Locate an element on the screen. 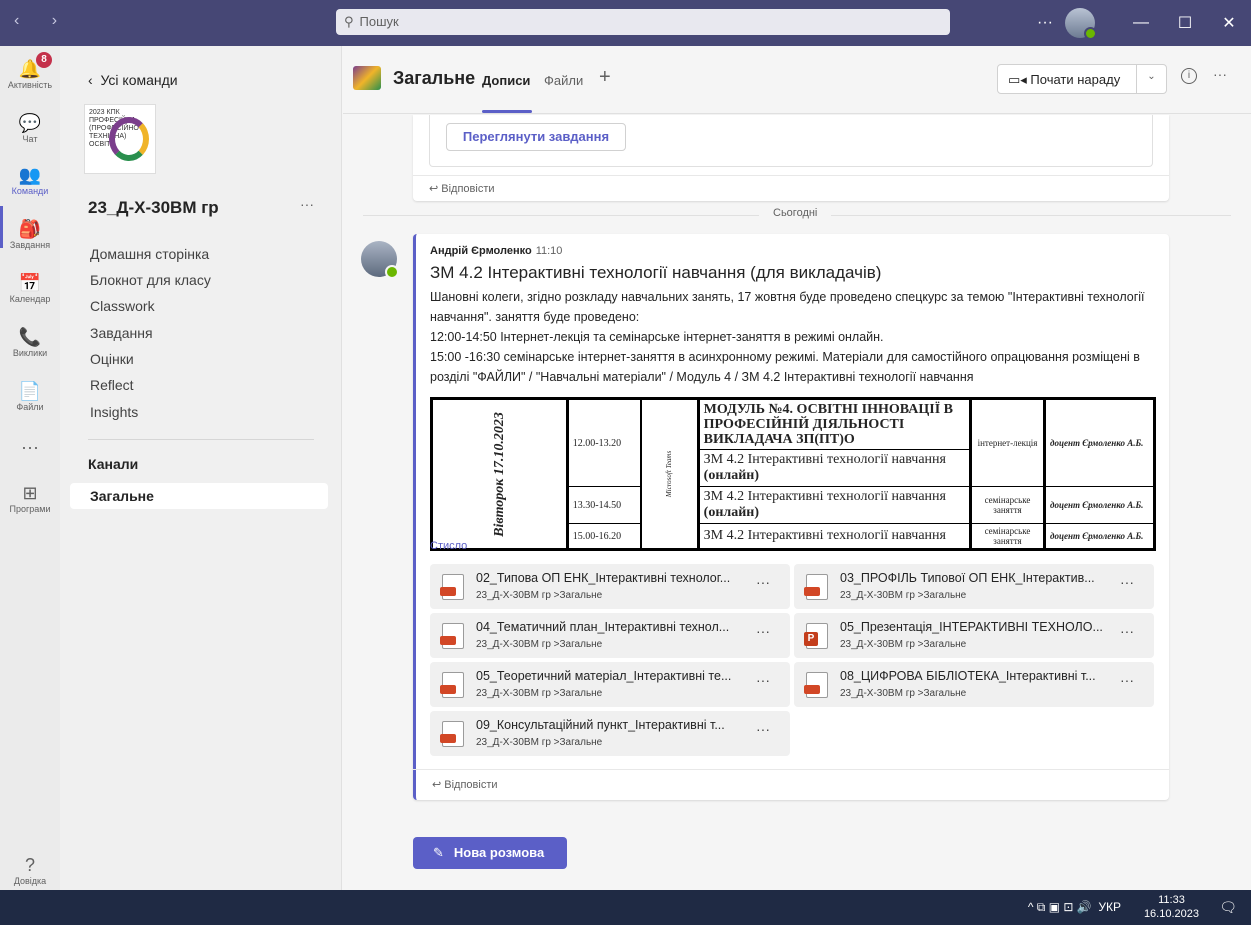 The image size is (1251, 925). title-bar-controls: ··· — ☐ ✕ is located at coordinates (1138, 23).